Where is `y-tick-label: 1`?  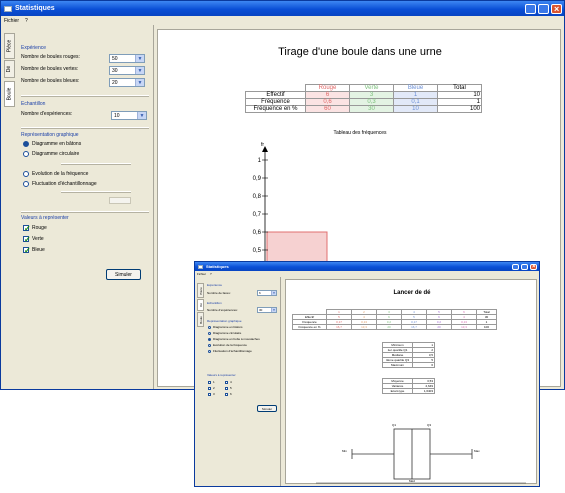
y-tick-label: 1 is located at coordinates (260, 161).